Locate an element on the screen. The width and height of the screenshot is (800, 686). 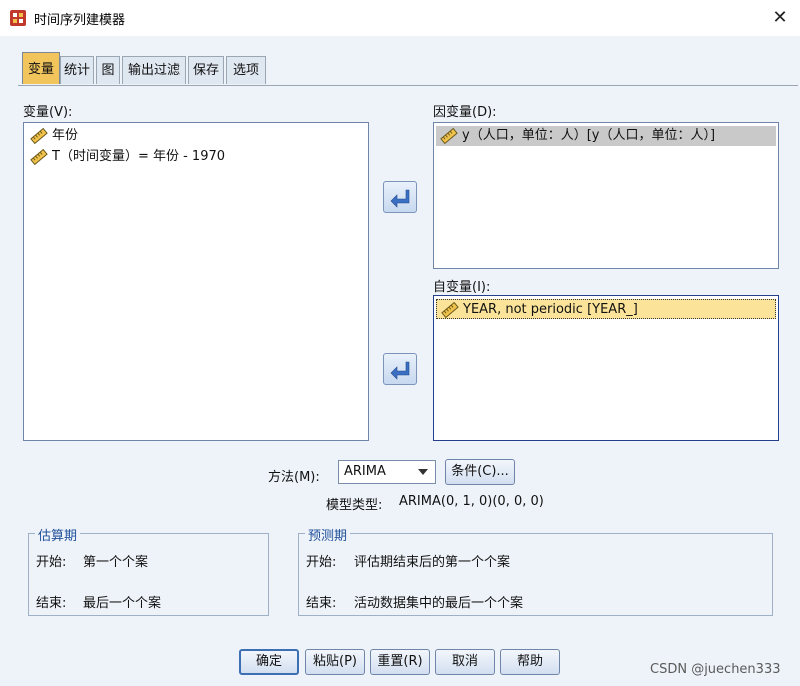
estimation-period-title: 估算期 is located at coordinates (58, 534).